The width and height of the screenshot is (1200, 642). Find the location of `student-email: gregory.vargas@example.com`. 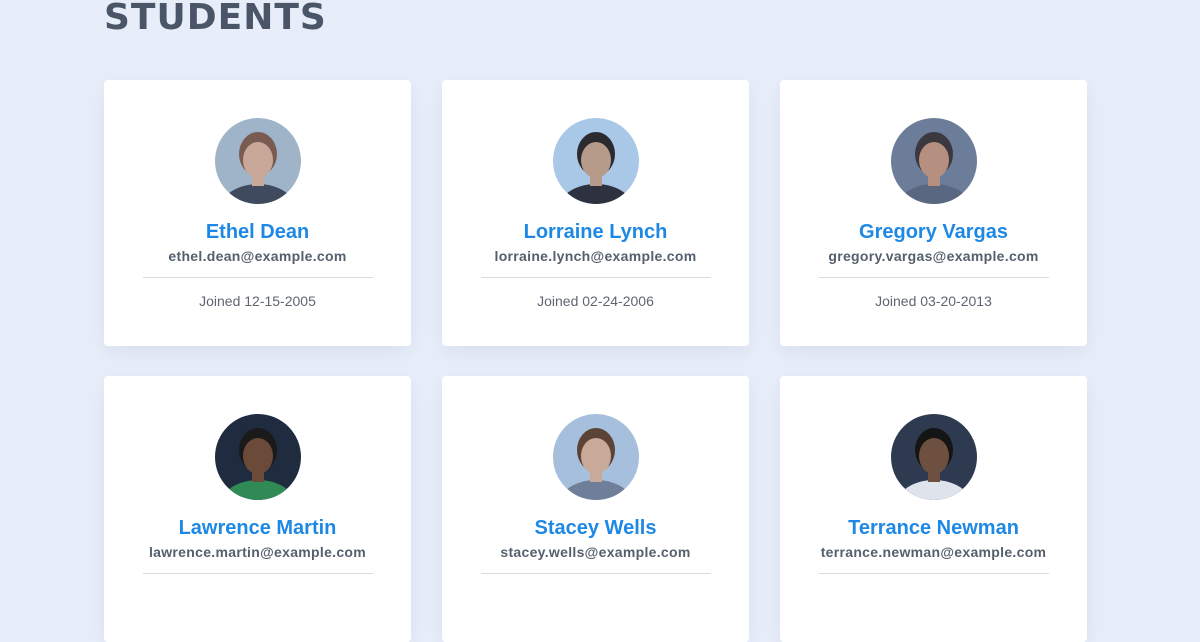

student-email: gregory.vargas@example.com is located at coordinates (933, 256).